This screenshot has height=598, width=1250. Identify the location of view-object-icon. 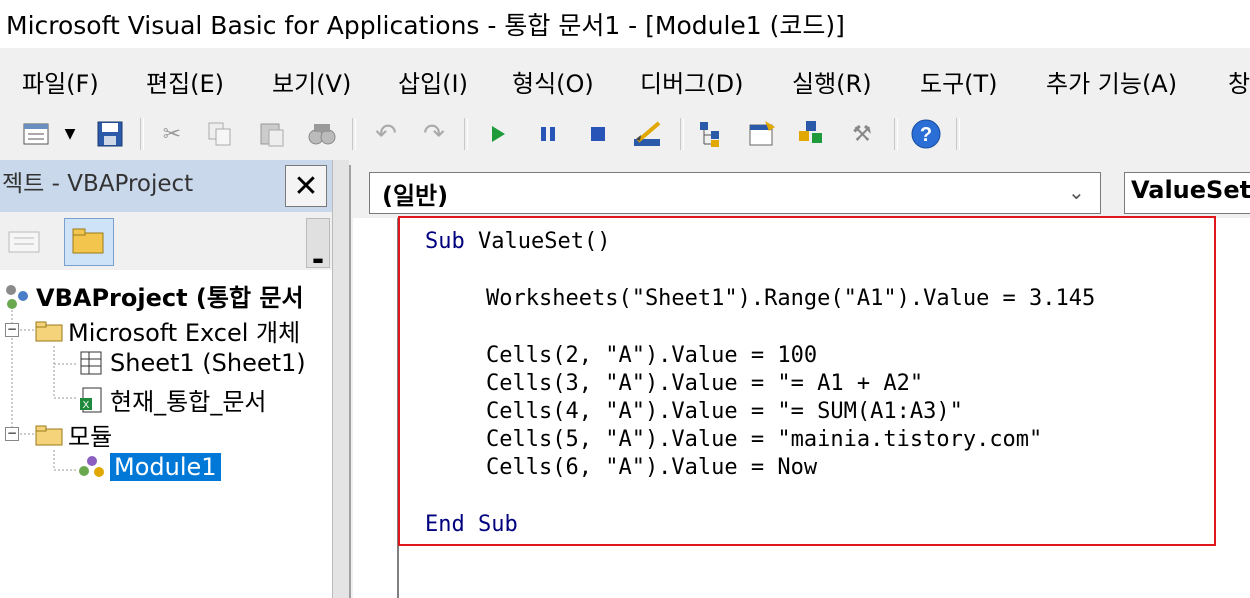
(24, 242).